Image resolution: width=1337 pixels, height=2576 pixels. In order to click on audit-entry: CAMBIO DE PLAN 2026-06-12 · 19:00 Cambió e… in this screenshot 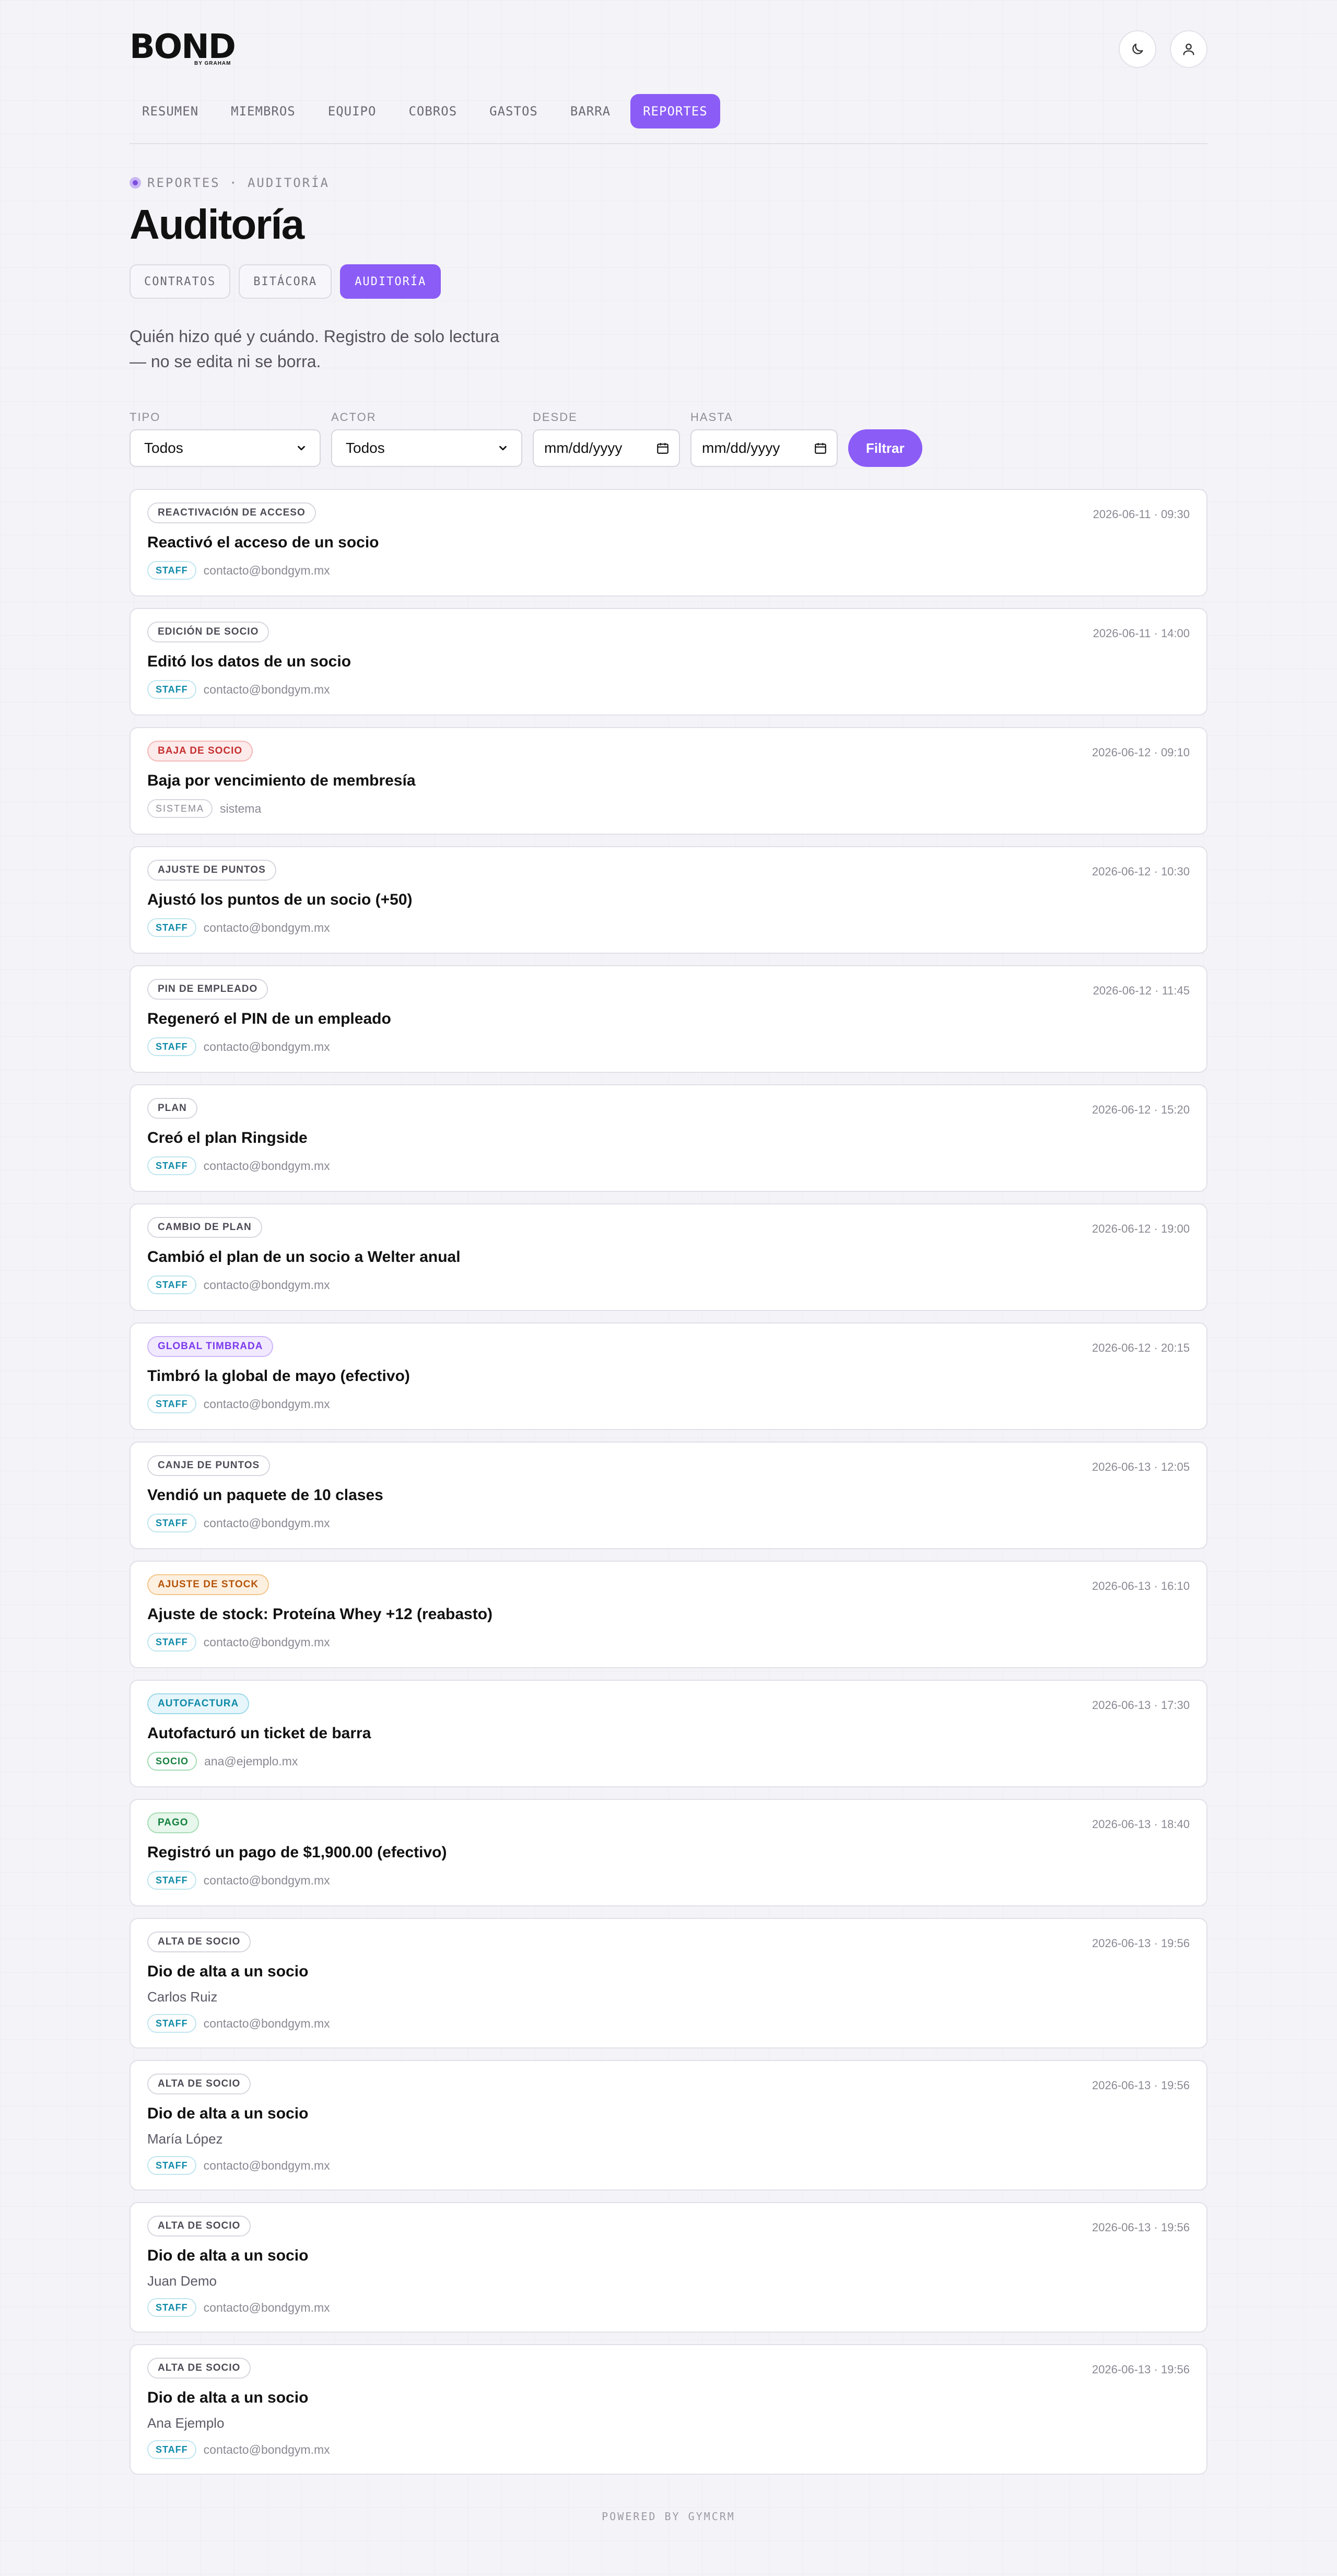, I will do `click(668, 1257)`.